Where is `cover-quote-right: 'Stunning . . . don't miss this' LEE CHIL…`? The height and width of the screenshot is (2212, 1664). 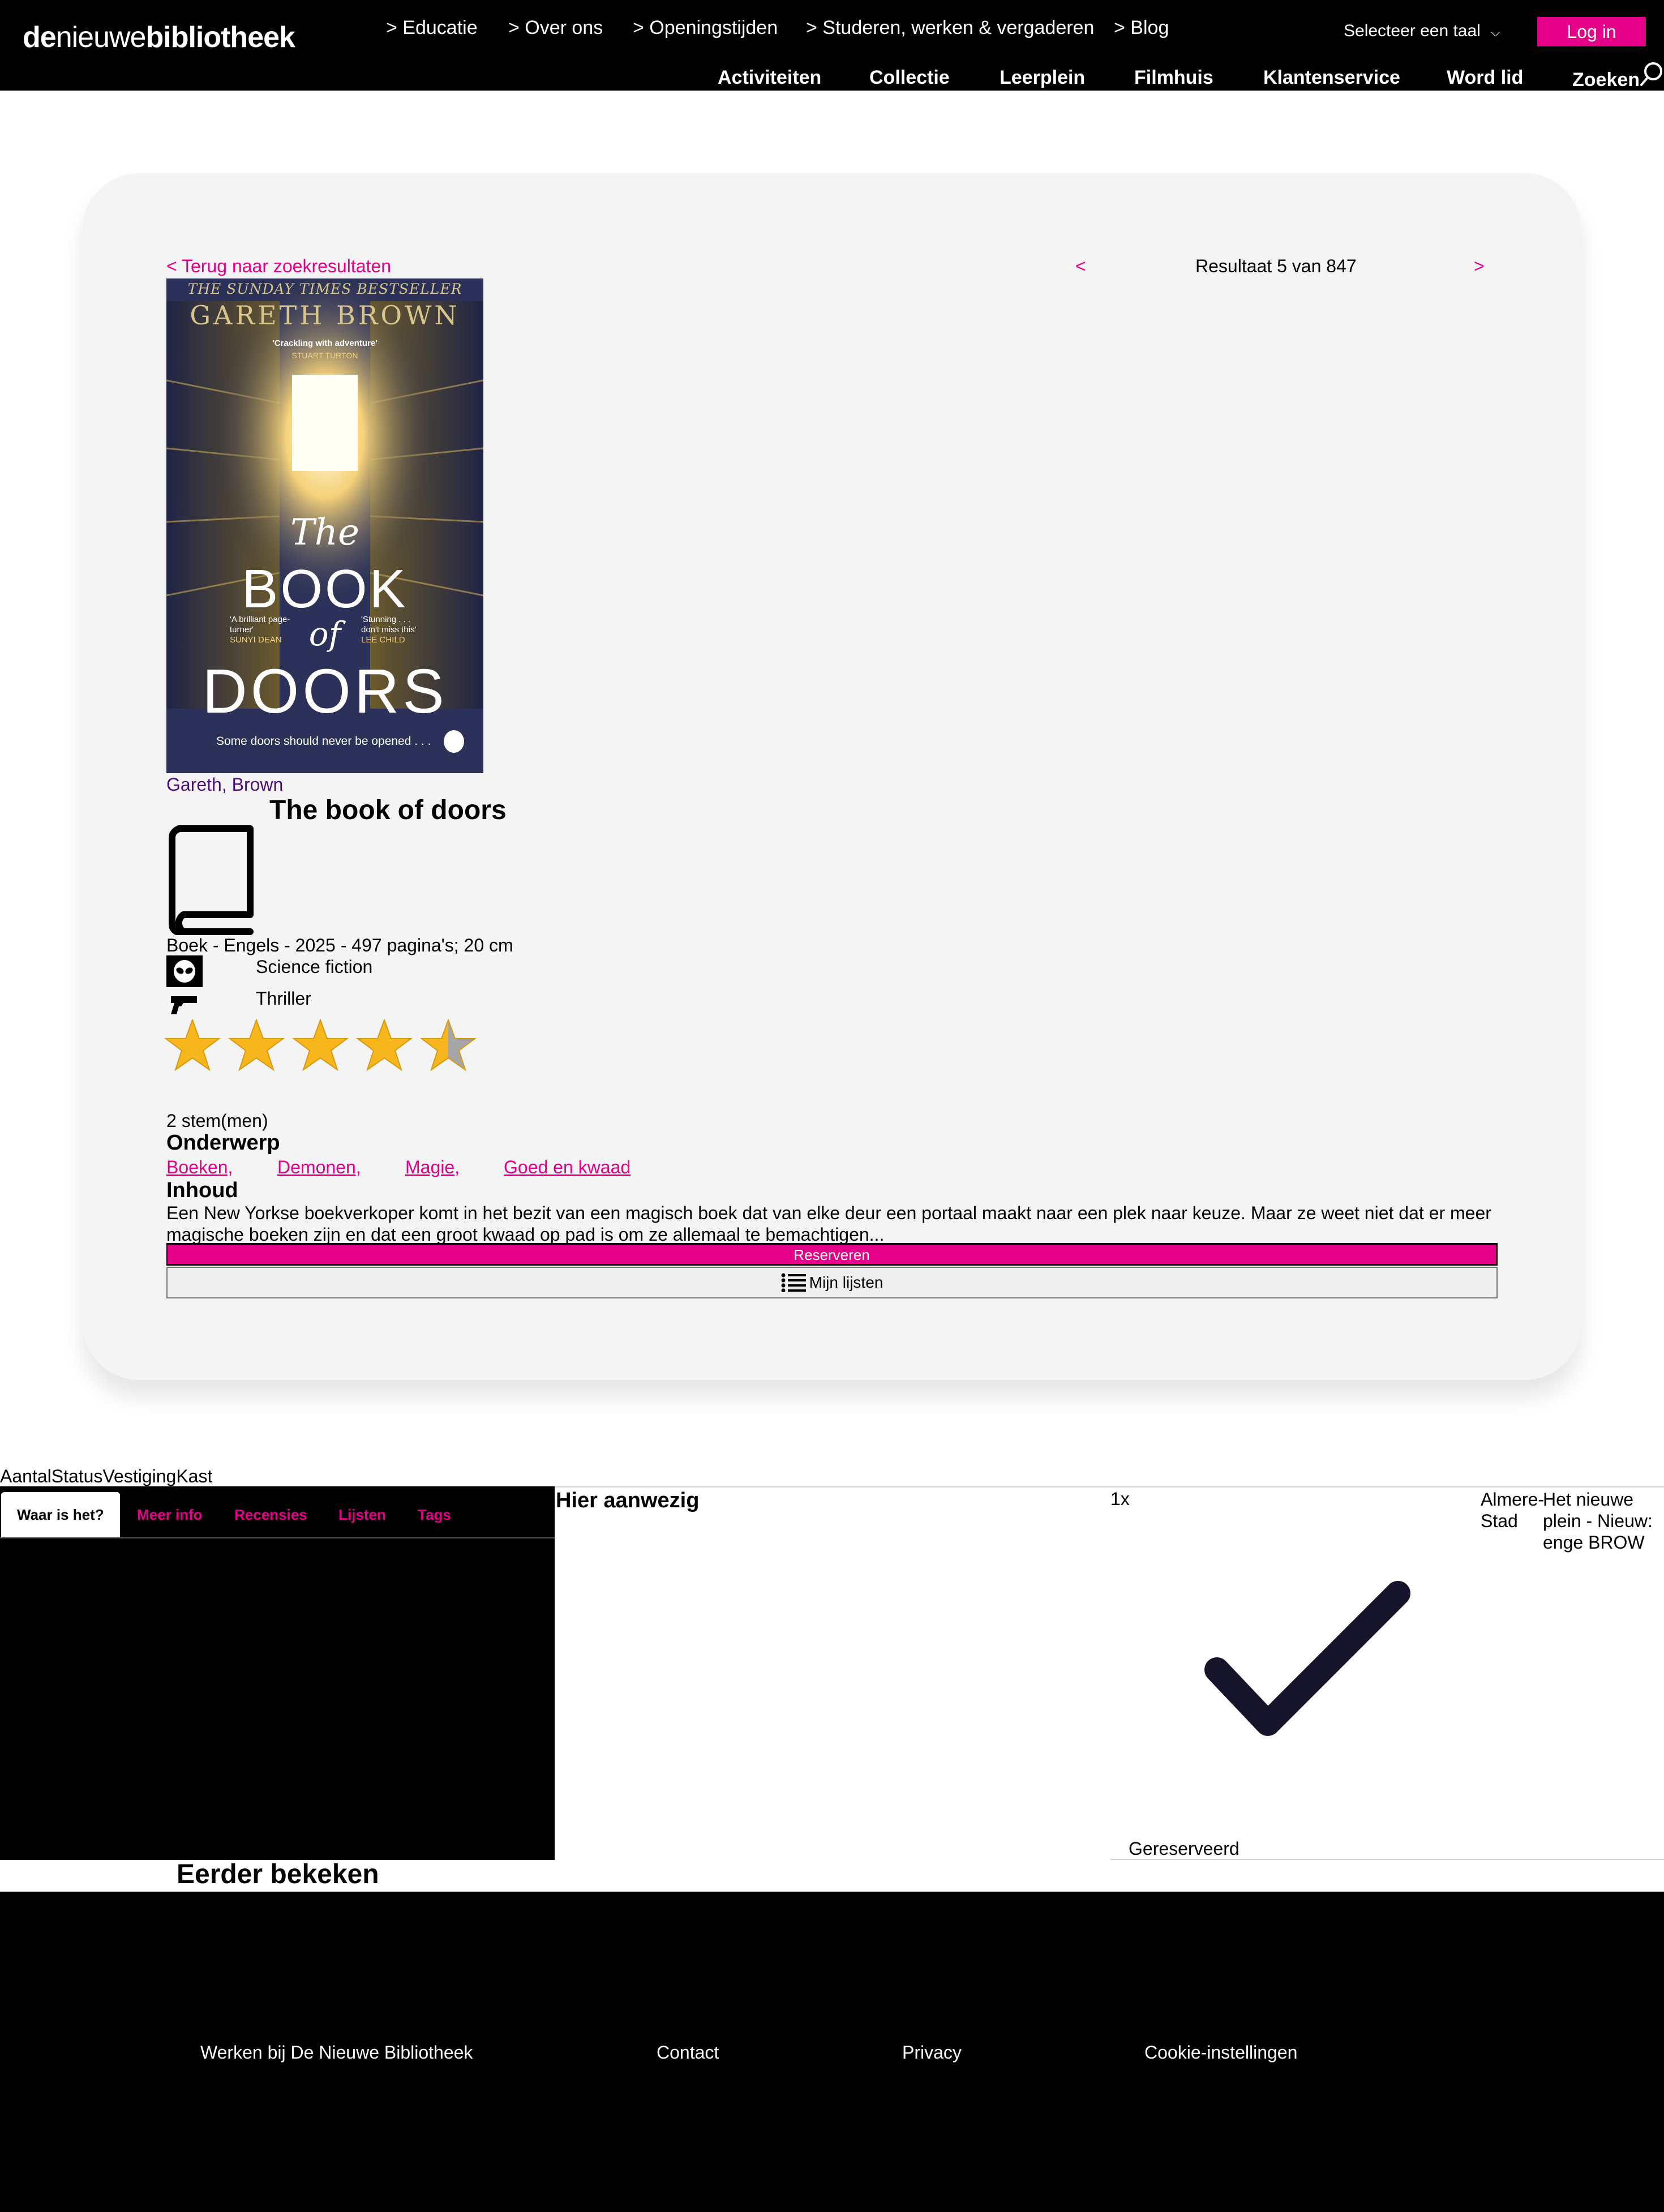 cover-quote-right: 'Stunning . . . don't miss this' LEE CHIL… is located at coordinates (389, 630).